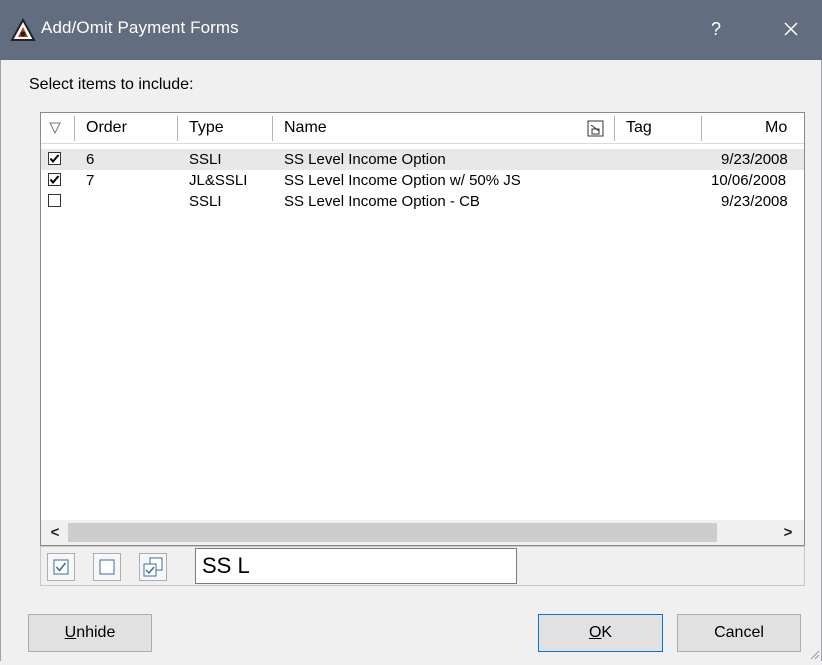 This screenshot has width=822, height=665. What do you see at coordinates (716, 29) in the screenshot?
I see `help-button: ?` at bounding box center [716, 29].